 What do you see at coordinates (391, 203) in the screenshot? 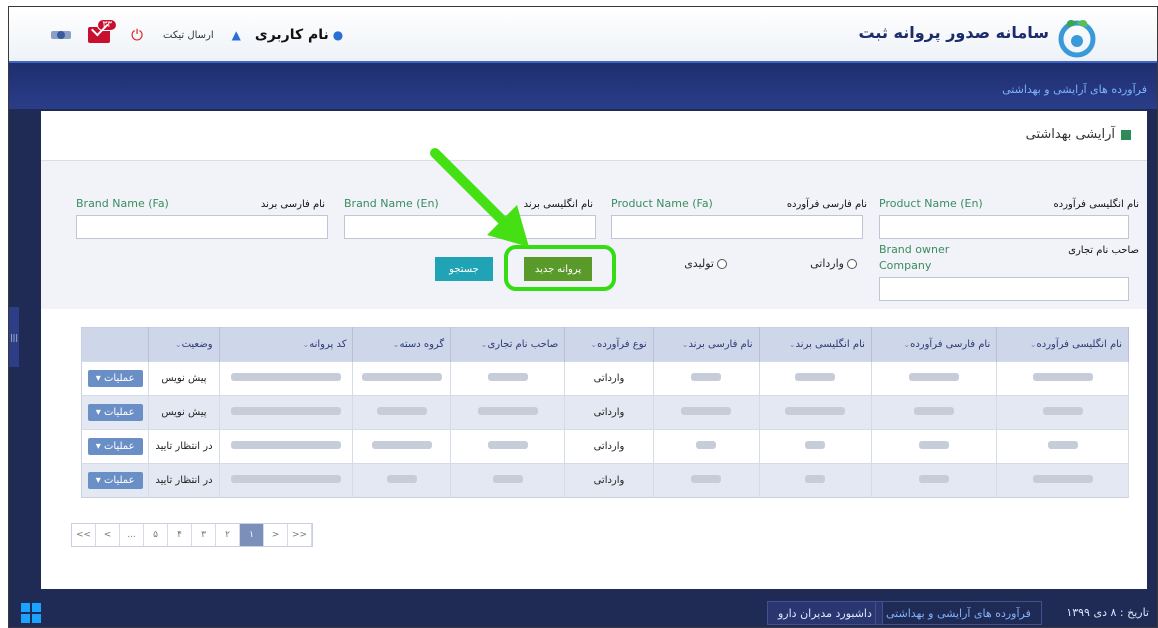
I see `brand-name-en-label: Brand Name (En)` at bounding box center [391, 203].